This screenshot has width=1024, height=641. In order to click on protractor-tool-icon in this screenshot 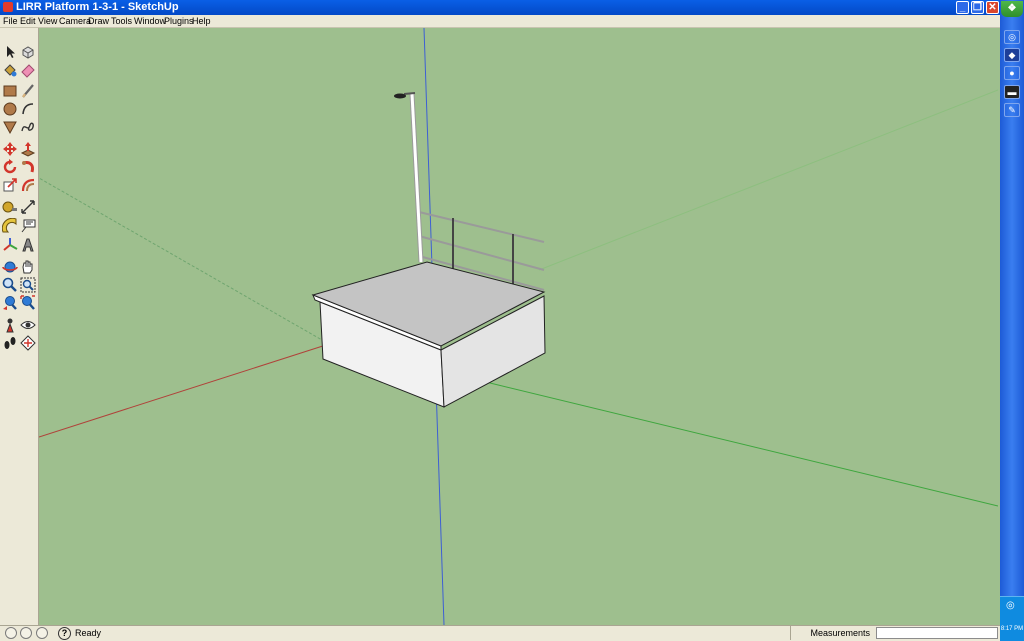, I will do `click(10, 226)`.